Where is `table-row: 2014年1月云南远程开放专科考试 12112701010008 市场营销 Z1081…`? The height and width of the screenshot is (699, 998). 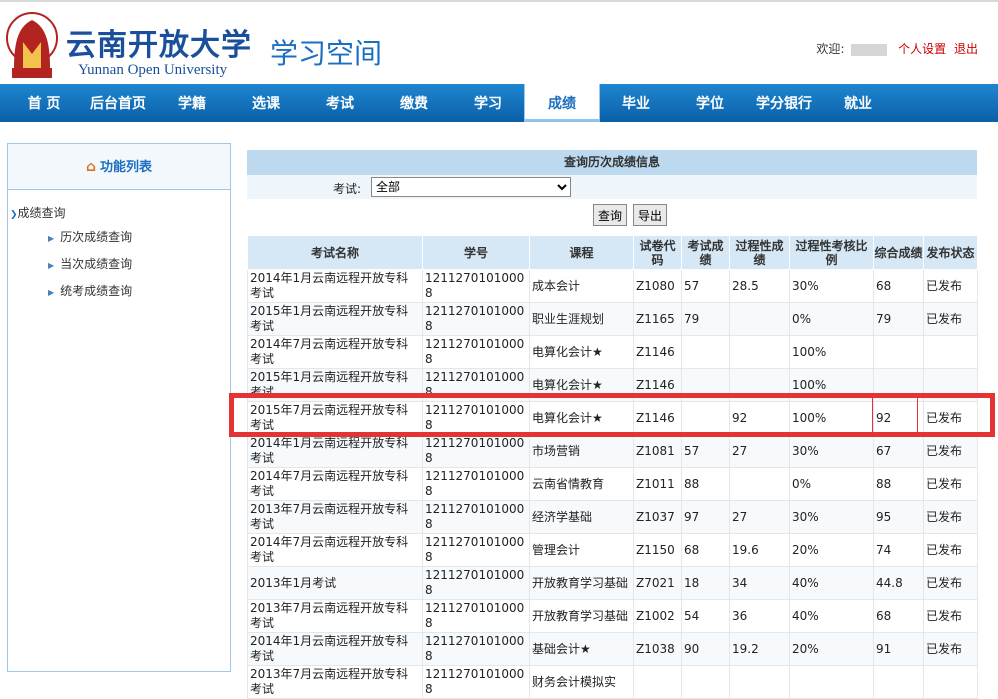
table-row: 2014年1月云南远程开放专科考试 12112701010008 市场营销 Z1081… is located at coordinates (612, 451).